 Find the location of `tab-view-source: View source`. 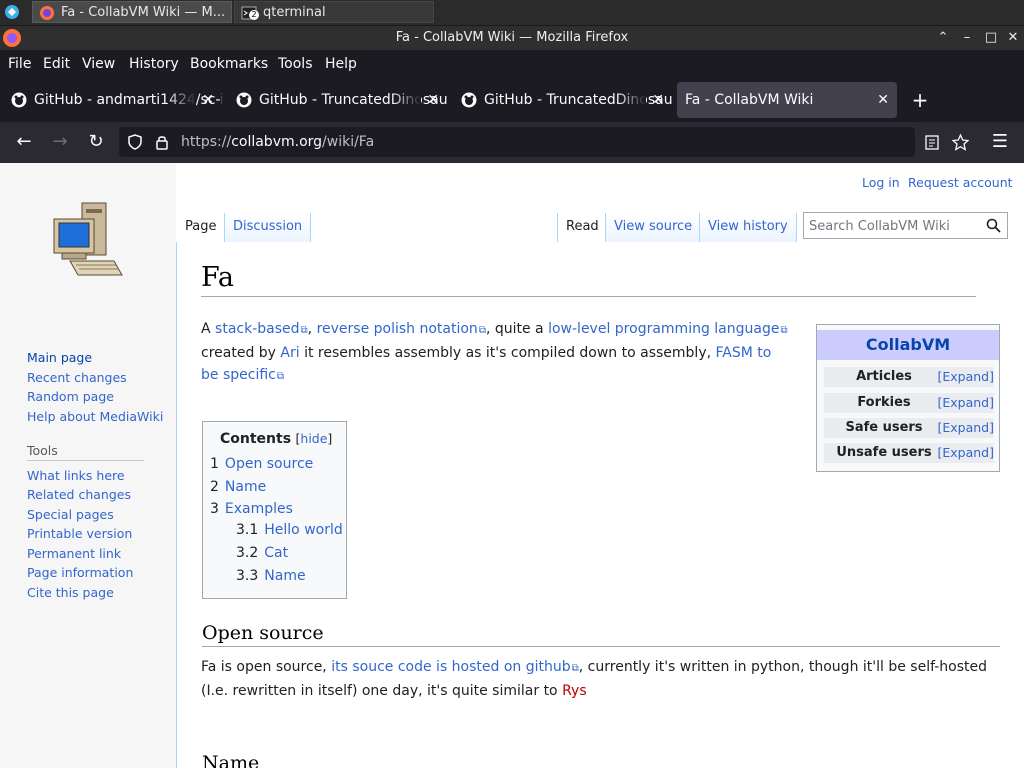

tab-view-source: View source is located at coordinates (653, 228).